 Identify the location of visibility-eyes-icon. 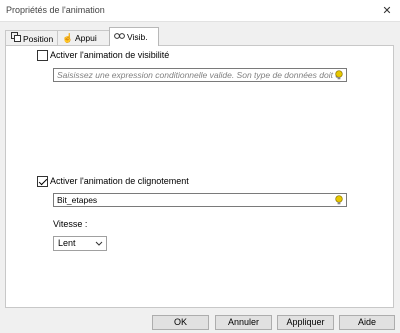
(119, 37).